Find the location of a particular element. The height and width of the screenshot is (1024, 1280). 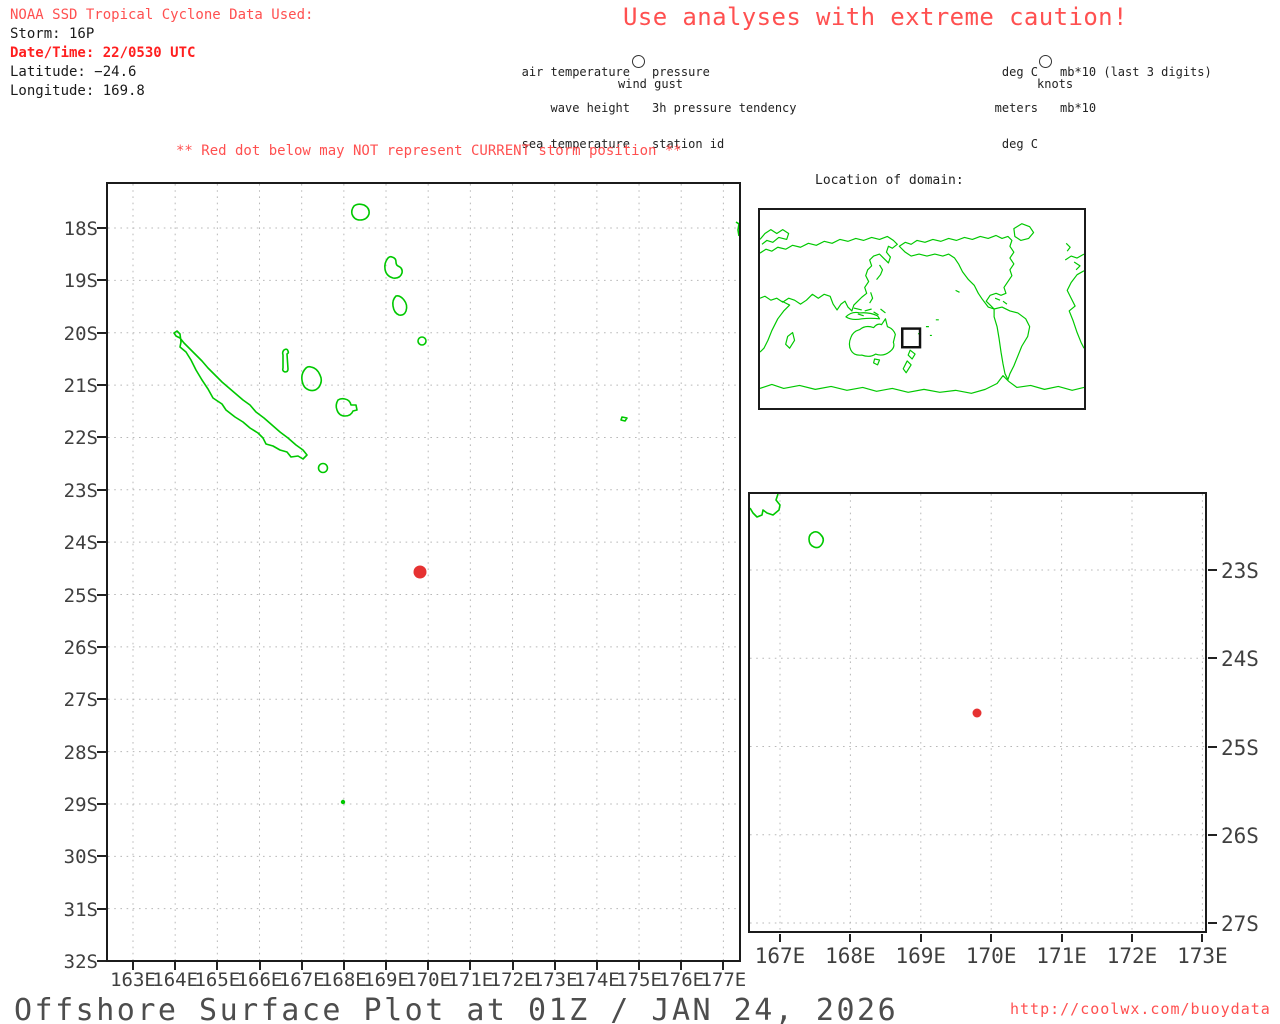

main-map-lon-label: 177E is located at coordinates (723, 980).